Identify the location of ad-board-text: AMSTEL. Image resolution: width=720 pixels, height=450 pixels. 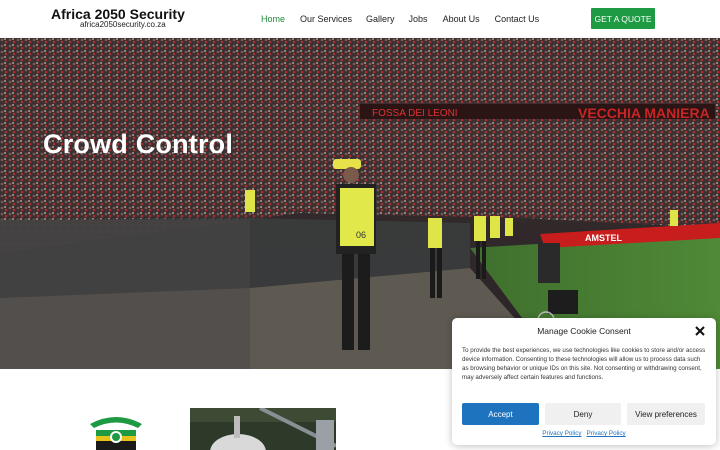
(604, 238).